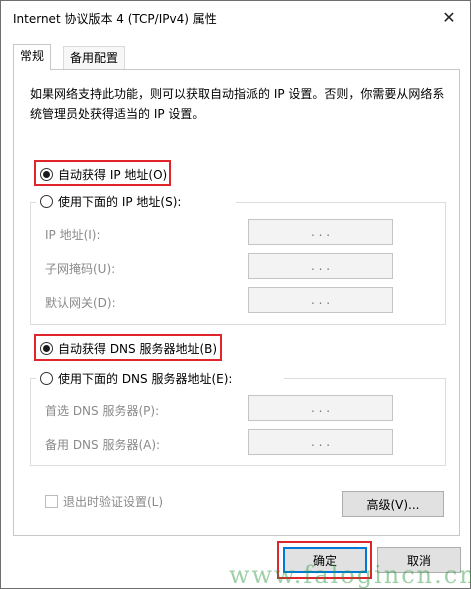 The width and height of the screenshot is (471, 589). Describe the element at coordinates (138, 349) in the screenshot. I see `radio-auto-dns-label: 自动获得 DNS 服务器地址(B)` at that location.